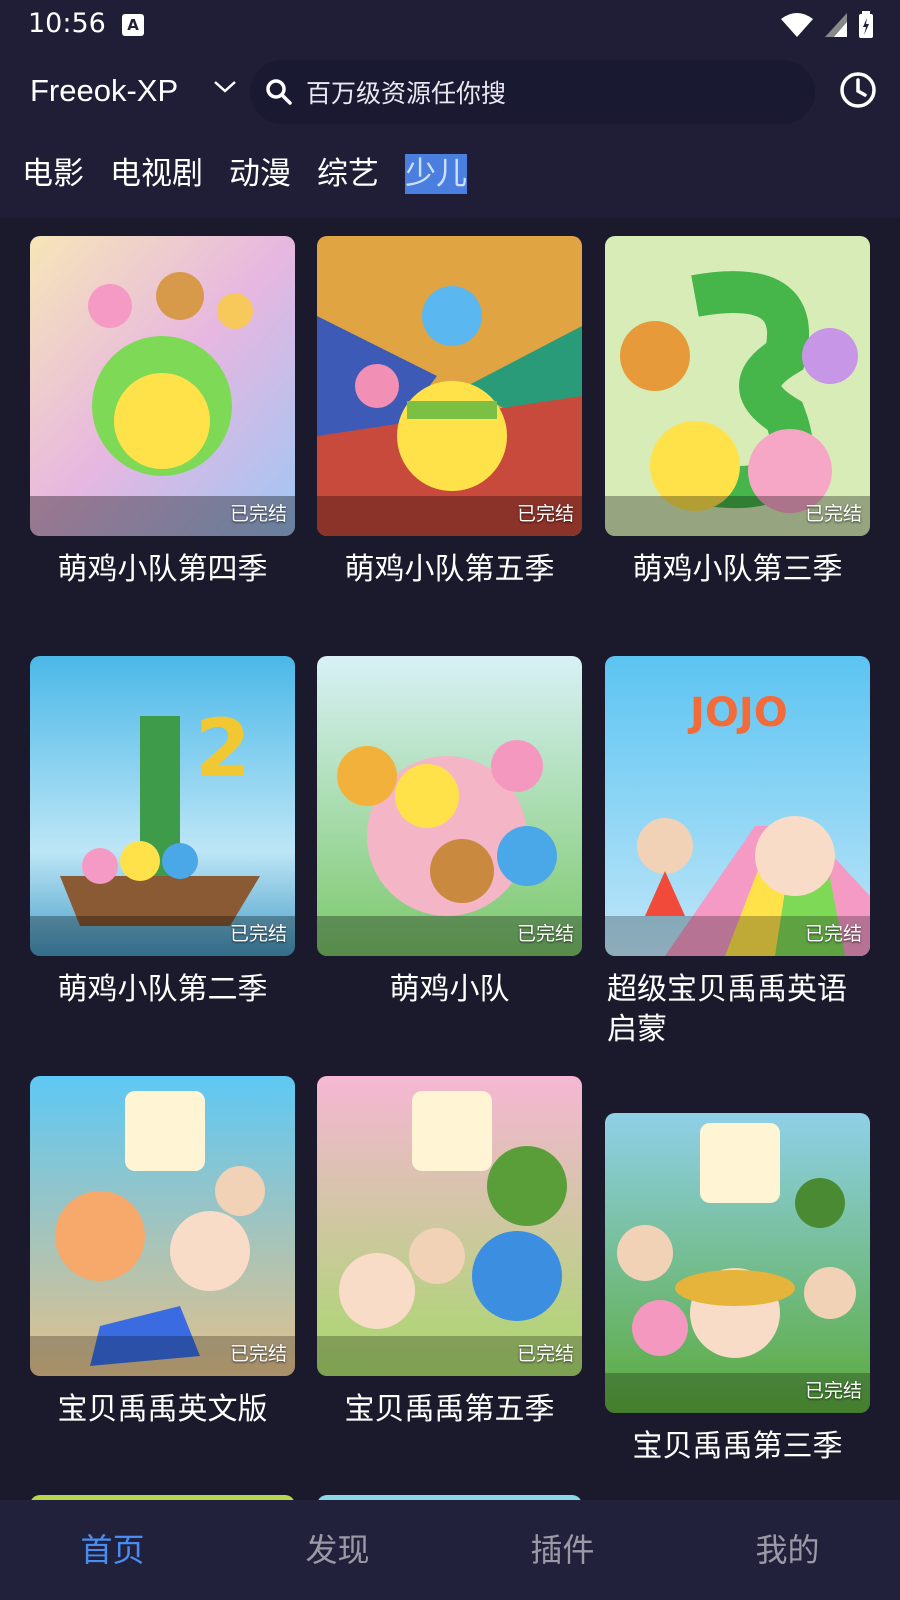 This screenshot has width=900, height=1600. I want to click on status-icons, so click(827, 25).